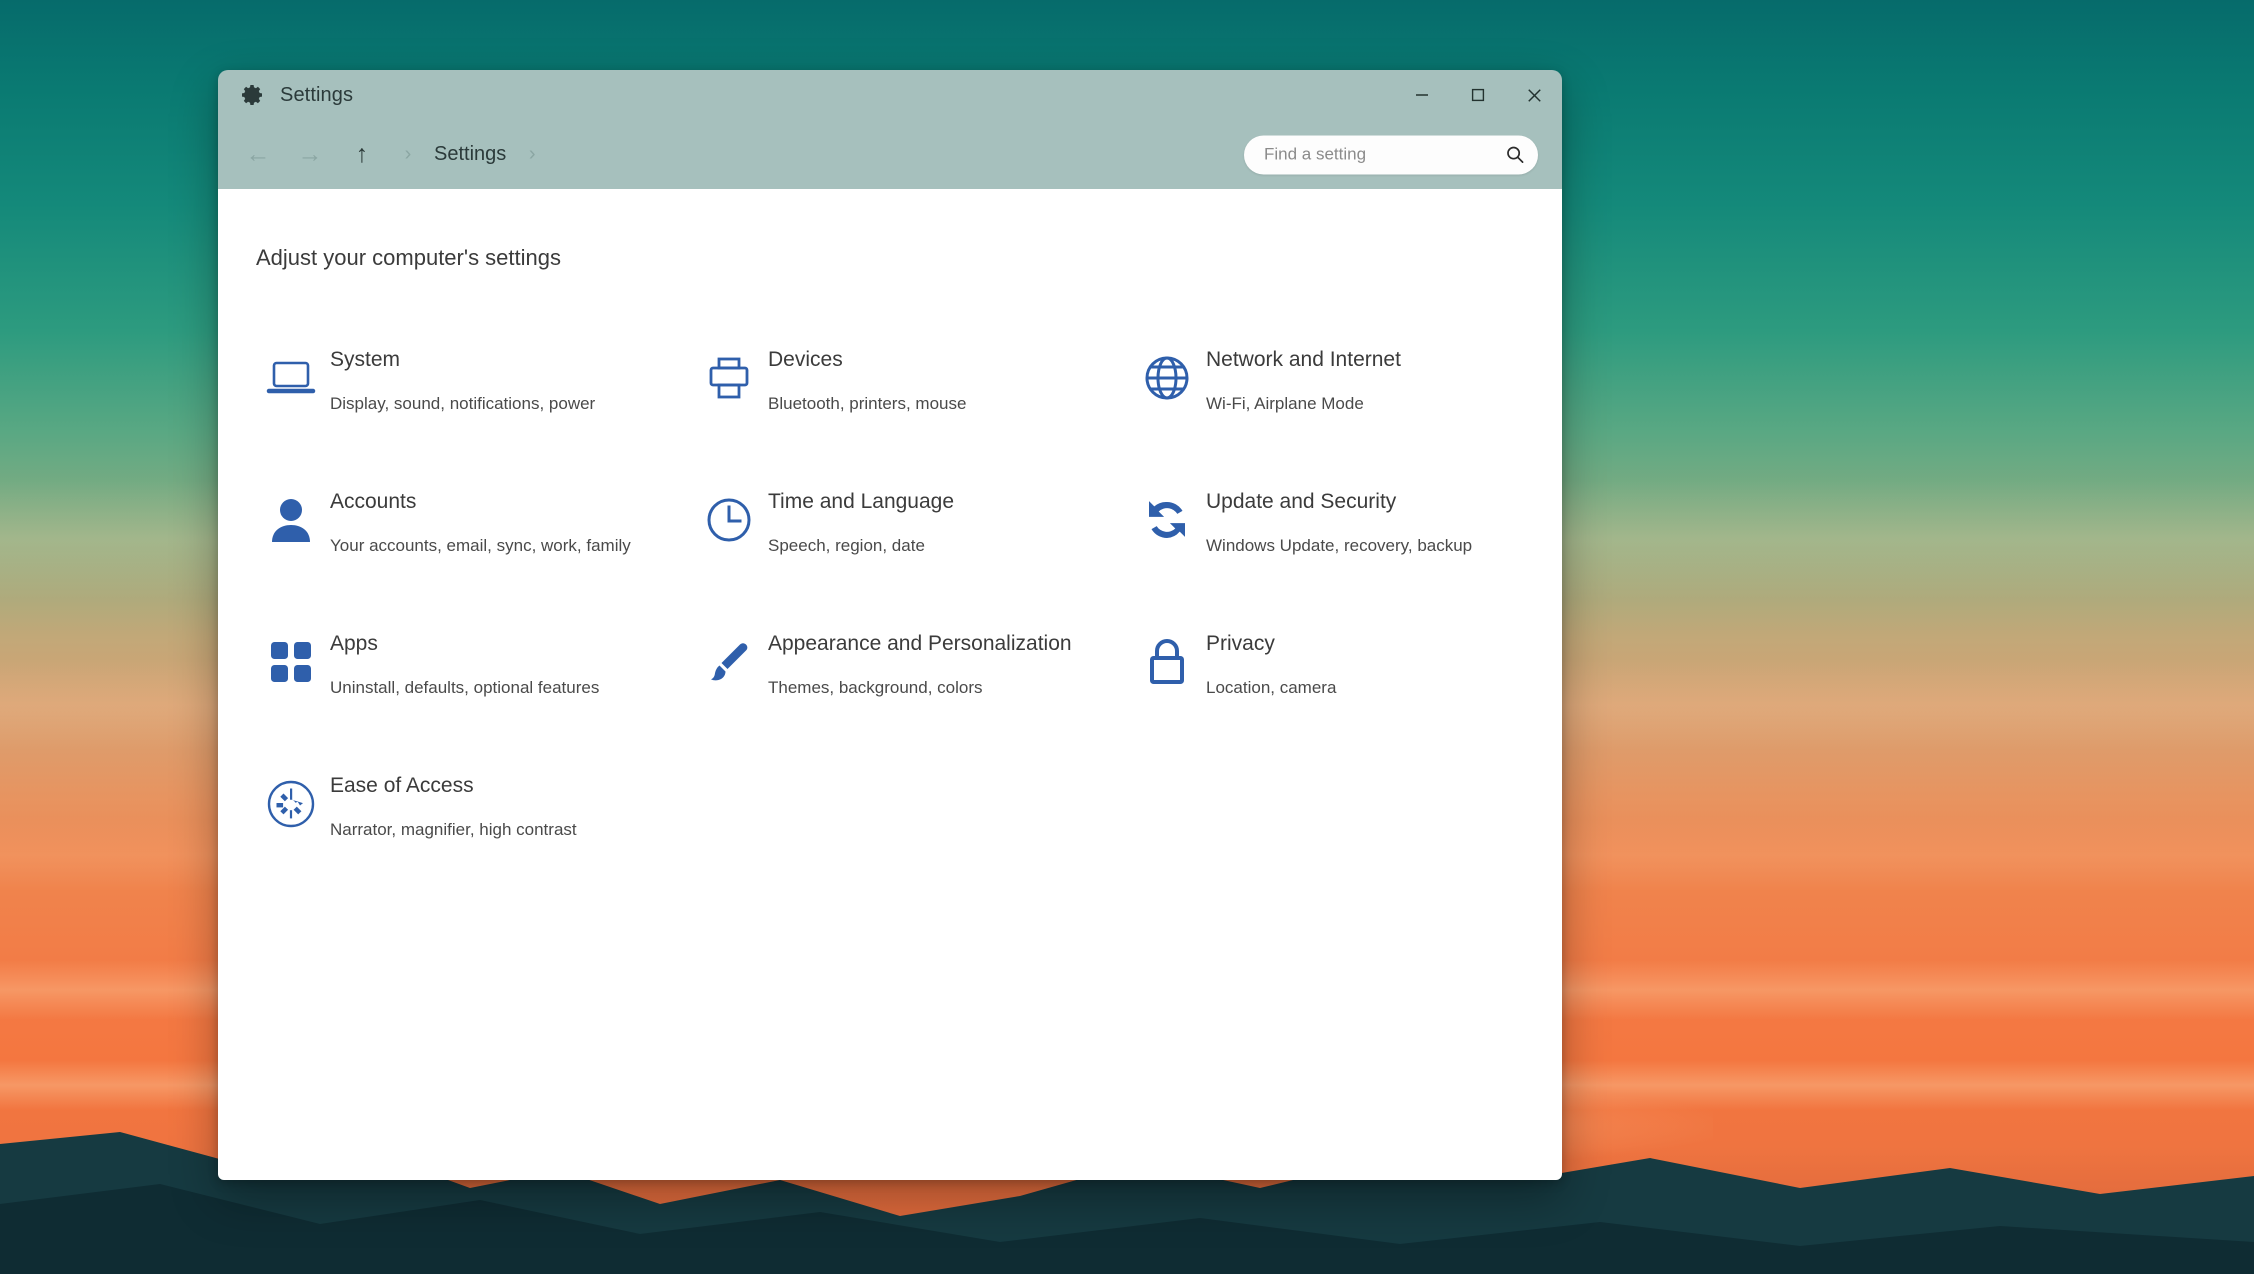 The height and width of the screenshot is (1274, 2254). I want to click on tile-title: Time and Language, so click(861, 501).